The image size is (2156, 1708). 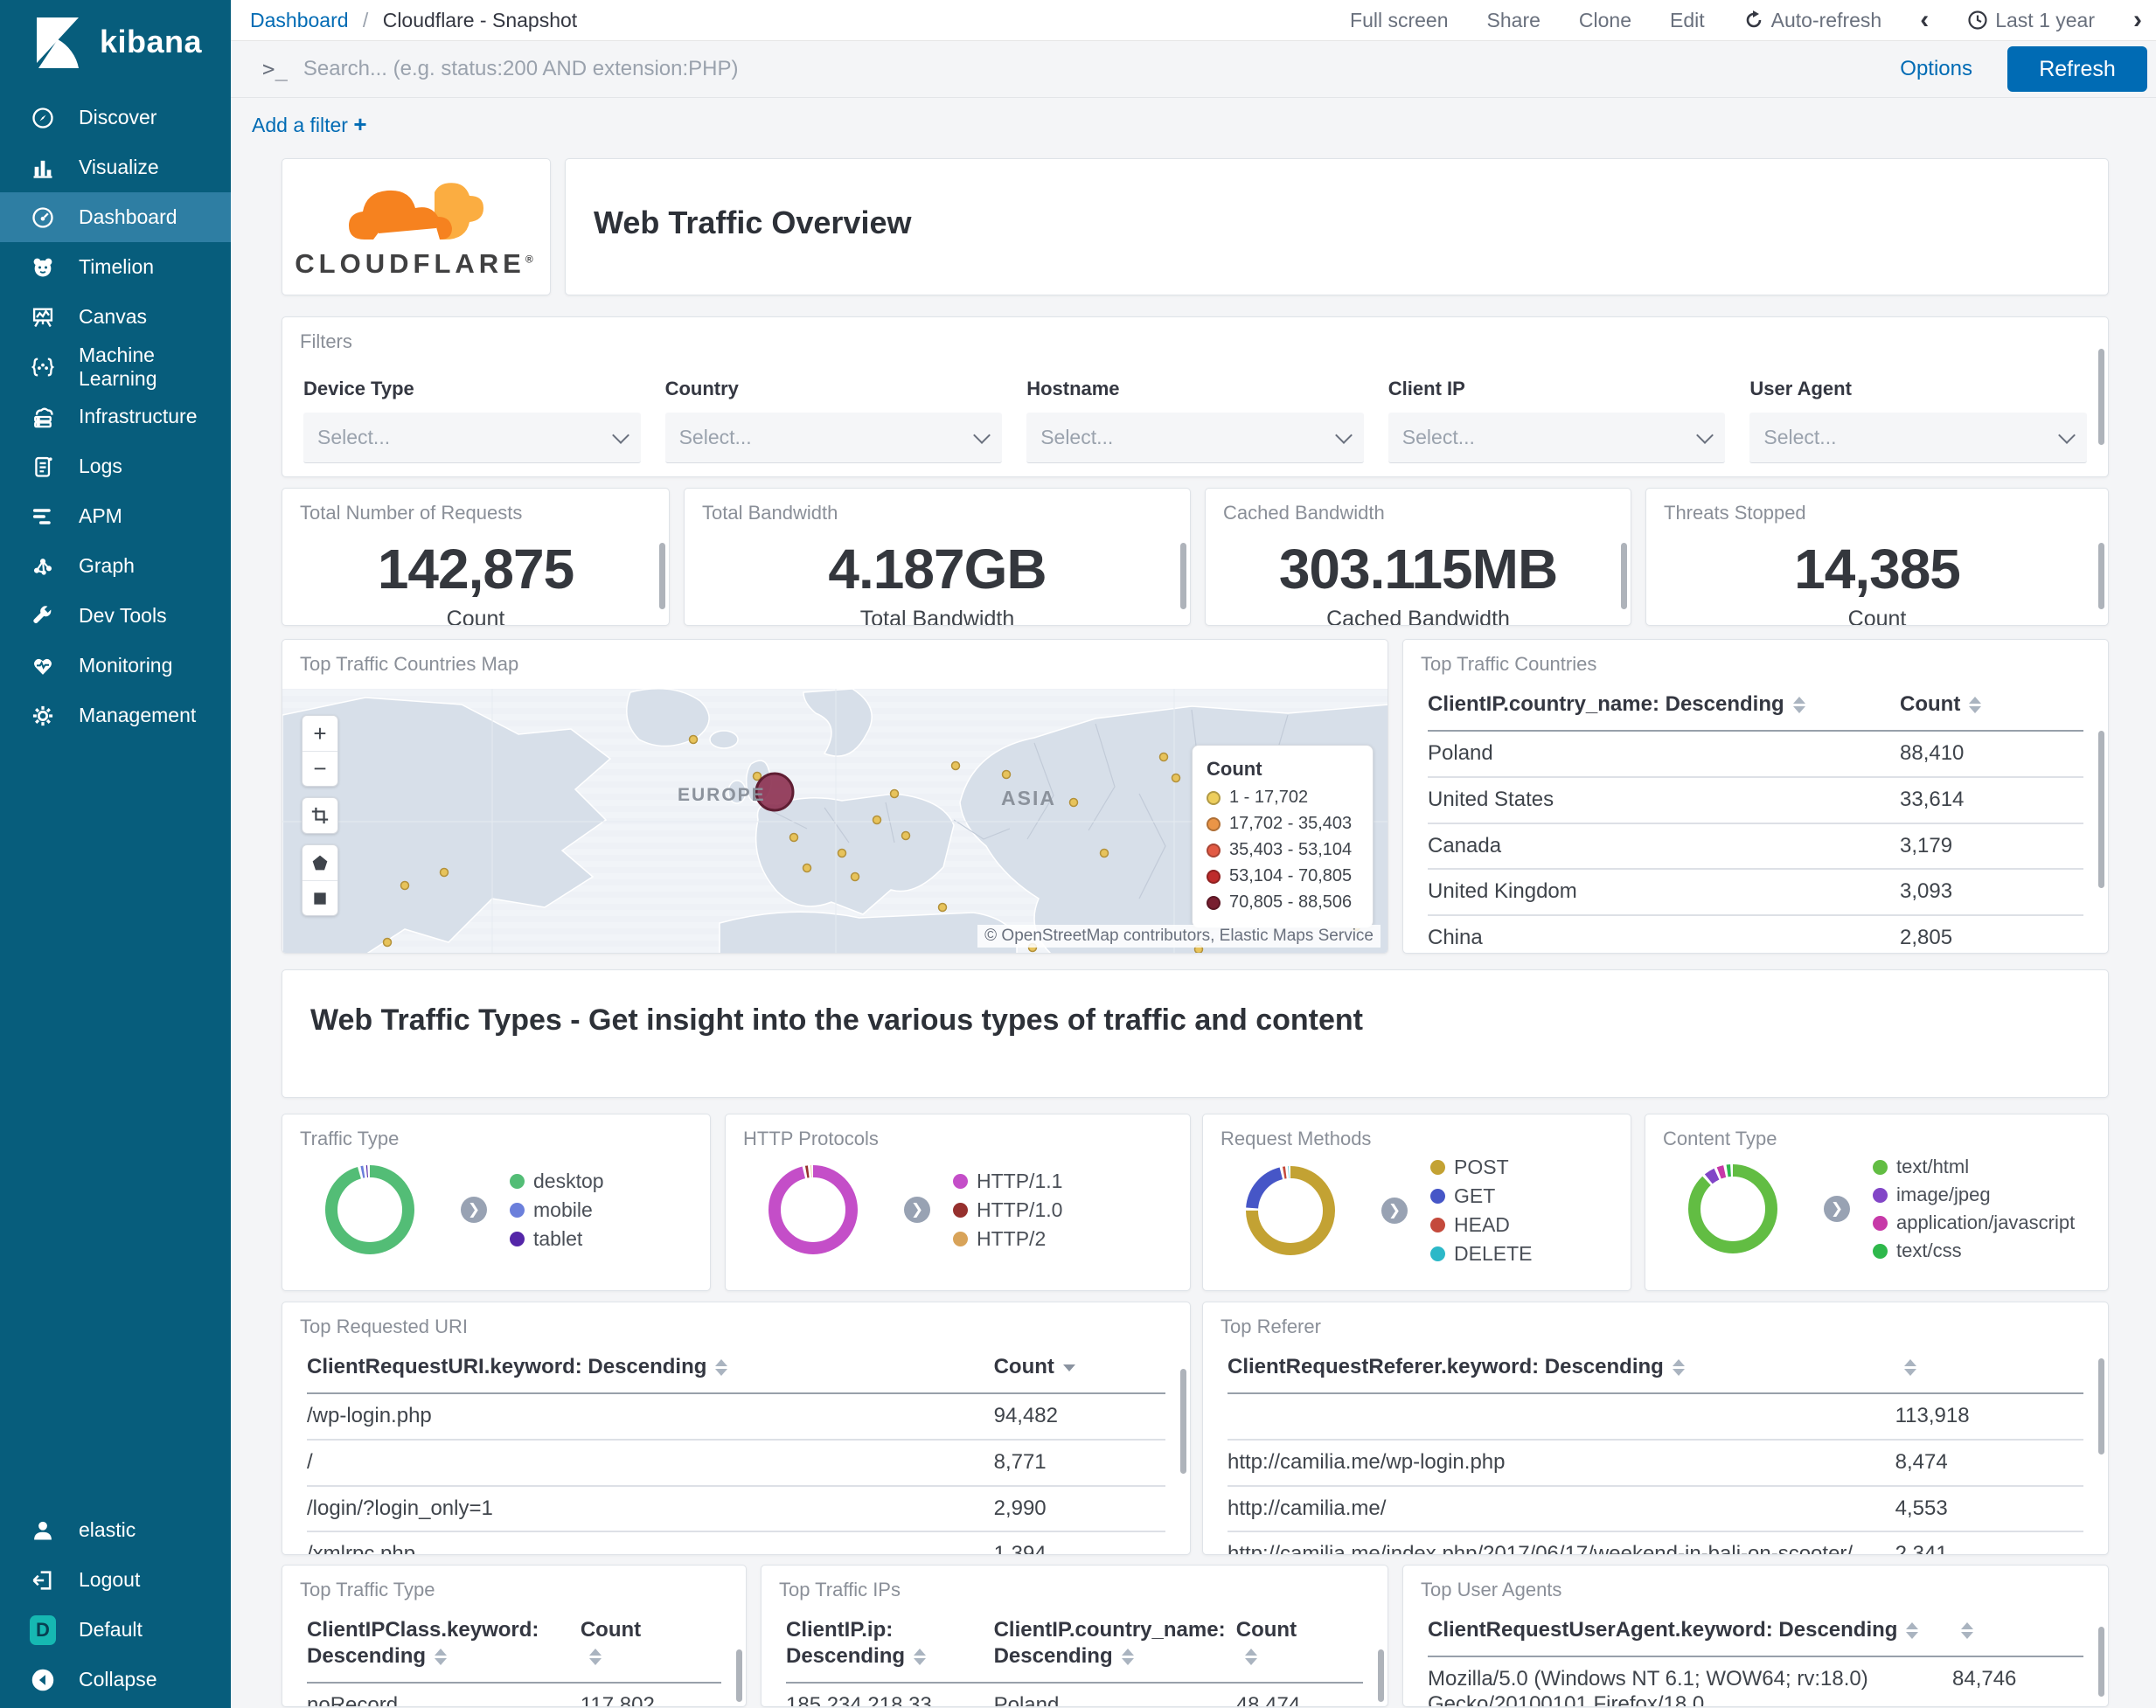 I want to click on table-row: noRecord 117,802, so click(x=514, y=1694).